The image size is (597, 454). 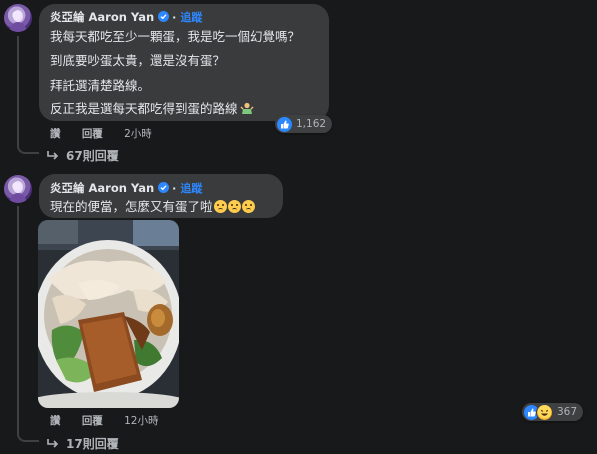 I want to click on comment-actions: 讚 回覆 12小時, so click(x=104, y=420).